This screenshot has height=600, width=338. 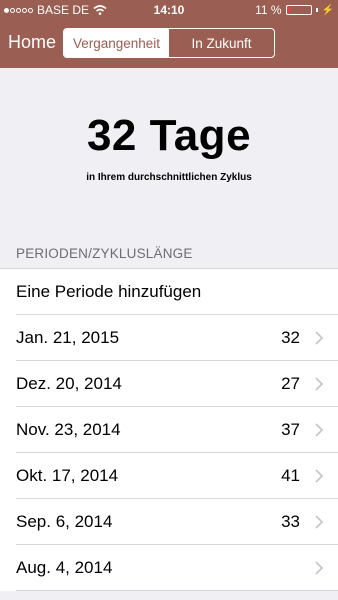 I want to click on section-header: PERIODEN/ZYKLUSLÄNGE, so click(x=104, y=253).